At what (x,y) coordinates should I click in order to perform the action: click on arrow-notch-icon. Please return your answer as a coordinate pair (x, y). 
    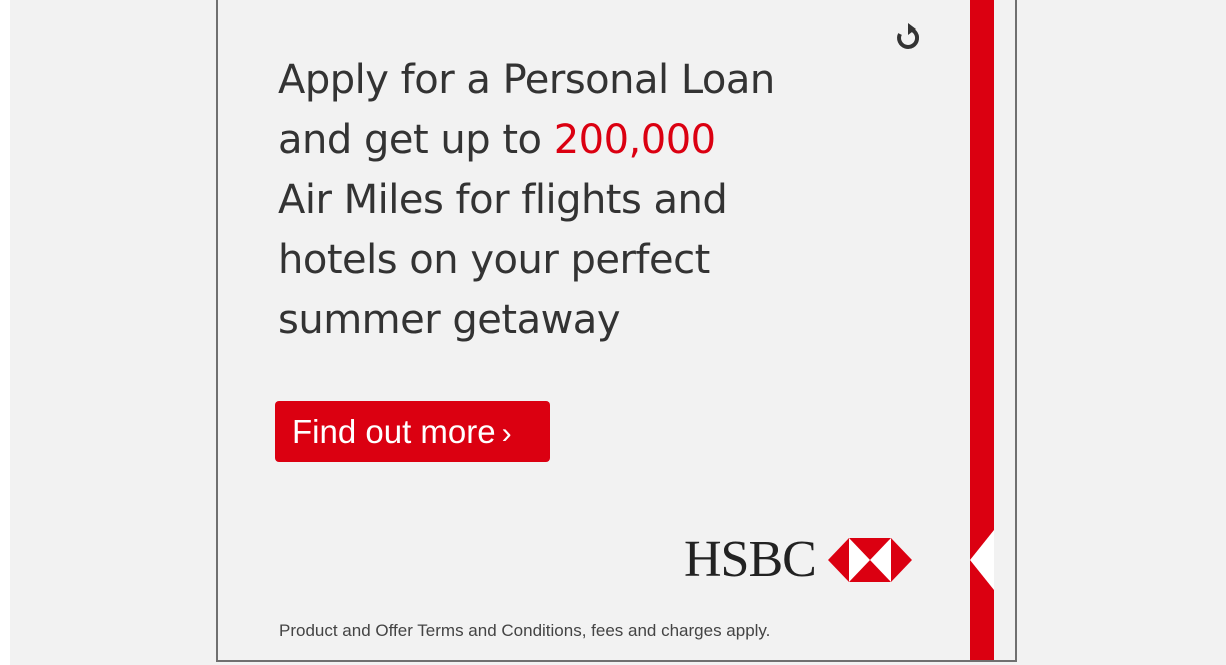
    Looking at the image, I should click on (982, 560).